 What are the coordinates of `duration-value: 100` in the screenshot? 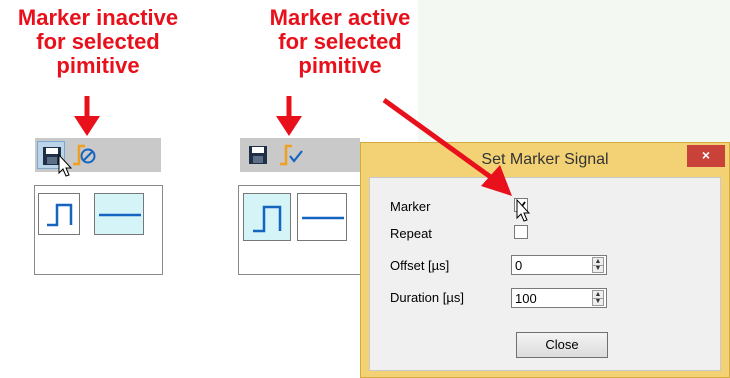 It's located at (526, 298).